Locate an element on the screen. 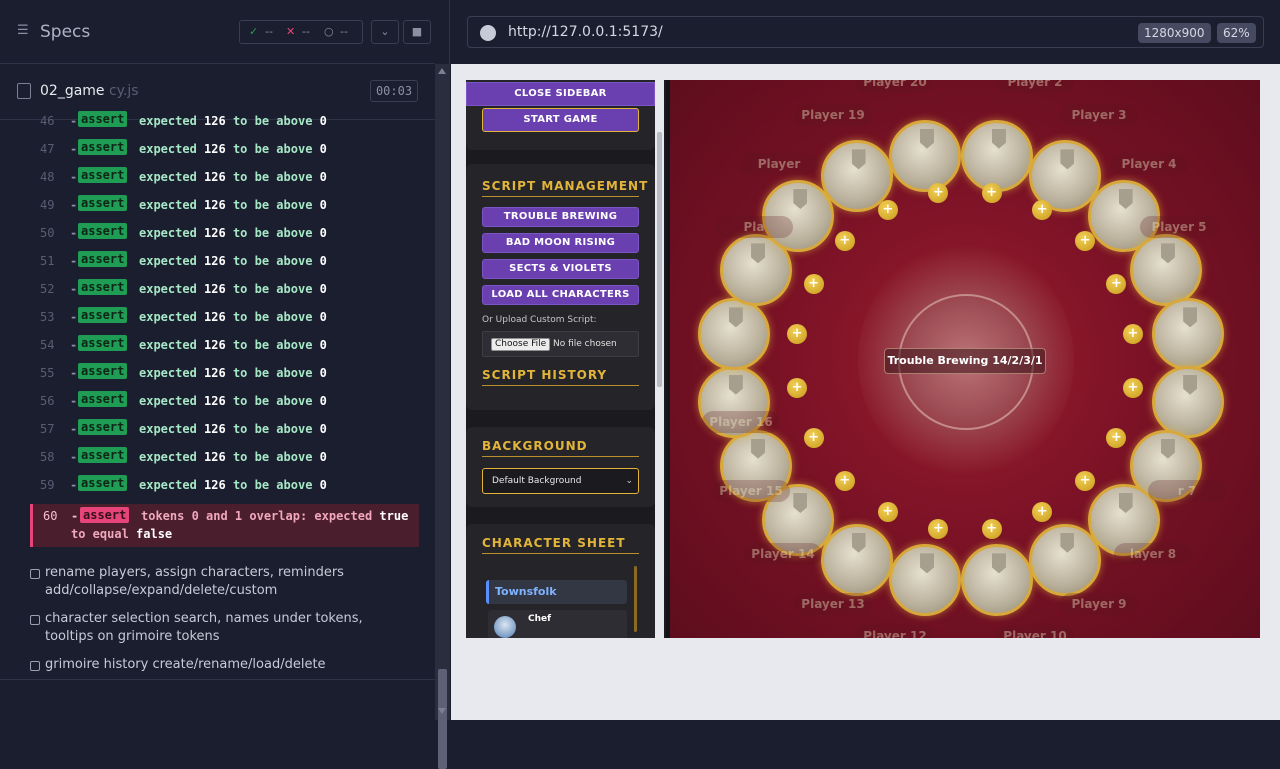 The width and height of the screenshot is (1280, 769). player-name-label: Player 20 is located at coordinates (895, 86).